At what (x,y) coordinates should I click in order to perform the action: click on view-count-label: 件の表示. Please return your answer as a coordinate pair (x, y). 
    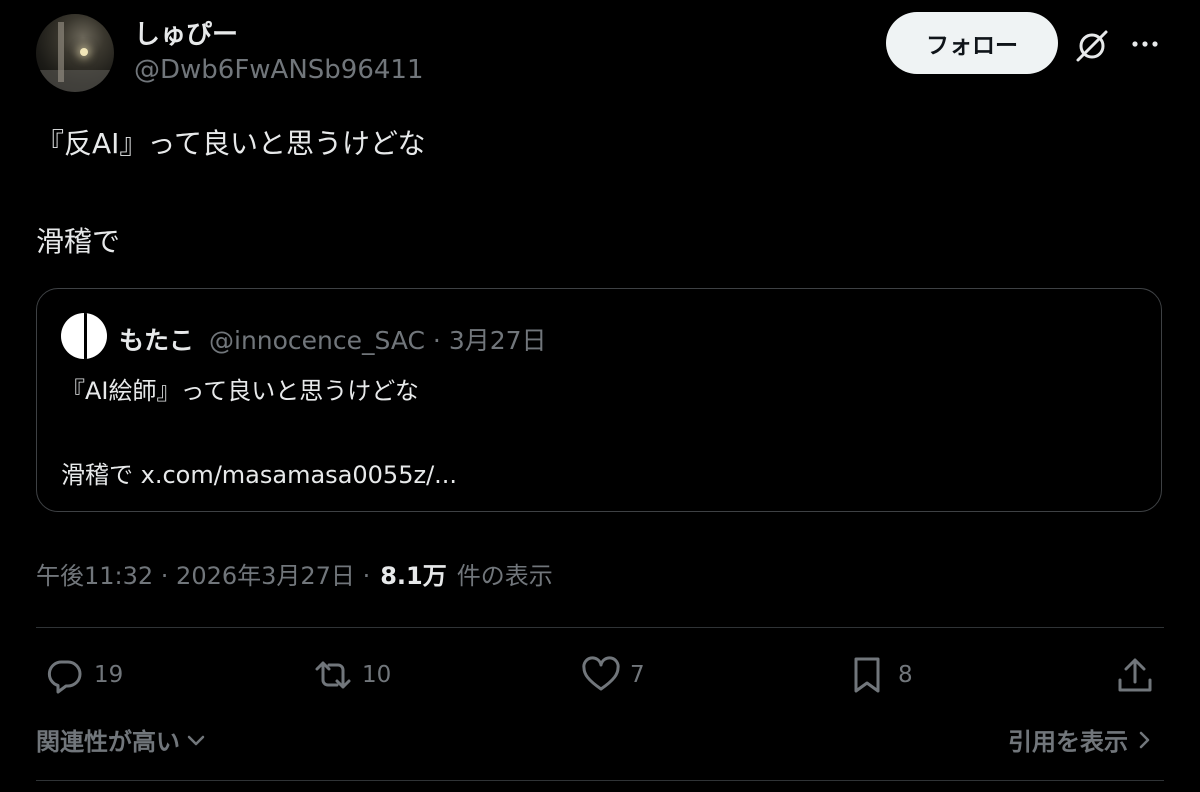
    Looking at the image, I should click on (504, 576).